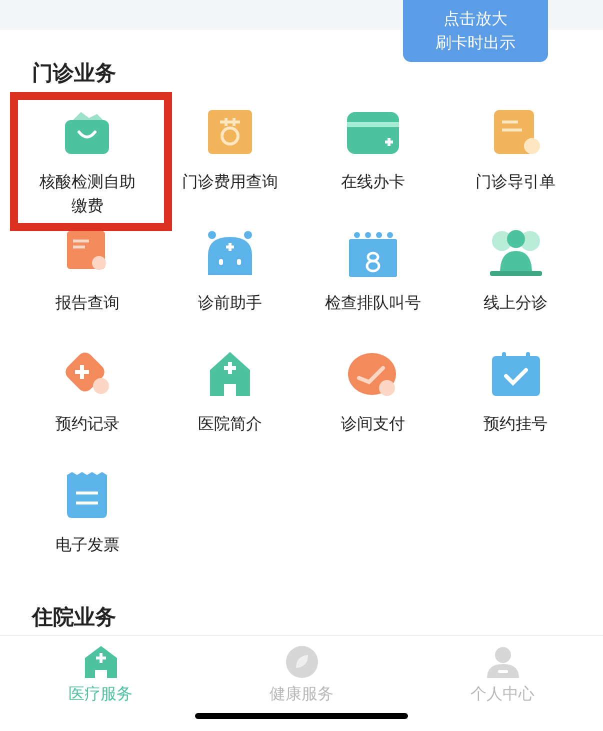 The height and width of the screenshot is (731, 603). I want to click on section-title: 门诊业务, so click(74, 73).